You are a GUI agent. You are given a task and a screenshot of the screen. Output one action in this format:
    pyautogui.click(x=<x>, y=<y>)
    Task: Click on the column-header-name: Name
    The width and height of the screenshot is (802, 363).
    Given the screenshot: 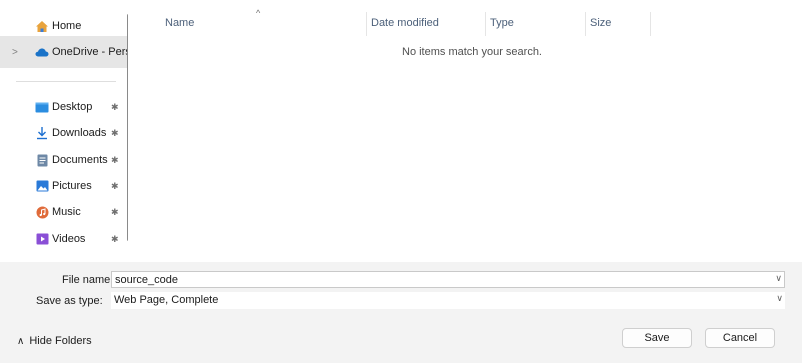 What is the action you would take?
    pyautogui.click(x=179, y=23)
    